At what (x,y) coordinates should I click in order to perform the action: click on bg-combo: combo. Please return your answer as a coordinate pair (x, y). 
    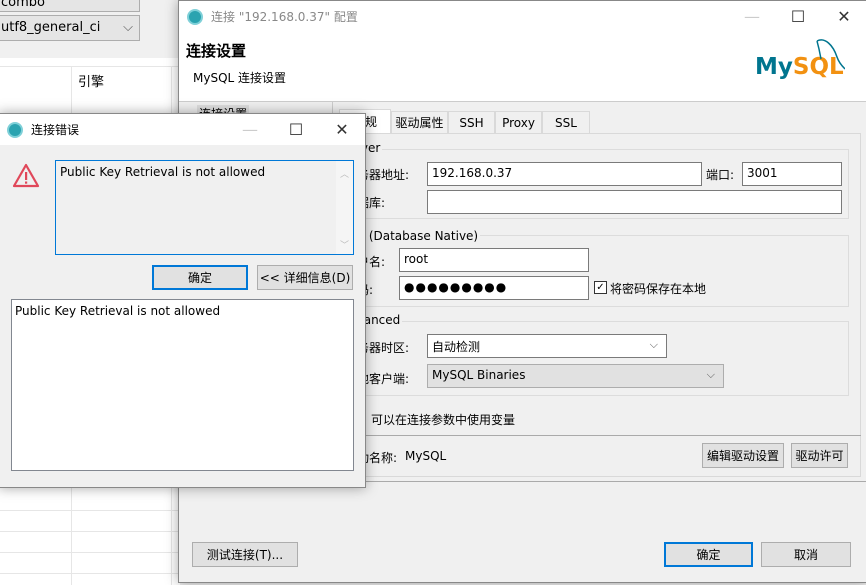
    Looking at the image, I should click on (70, 6).